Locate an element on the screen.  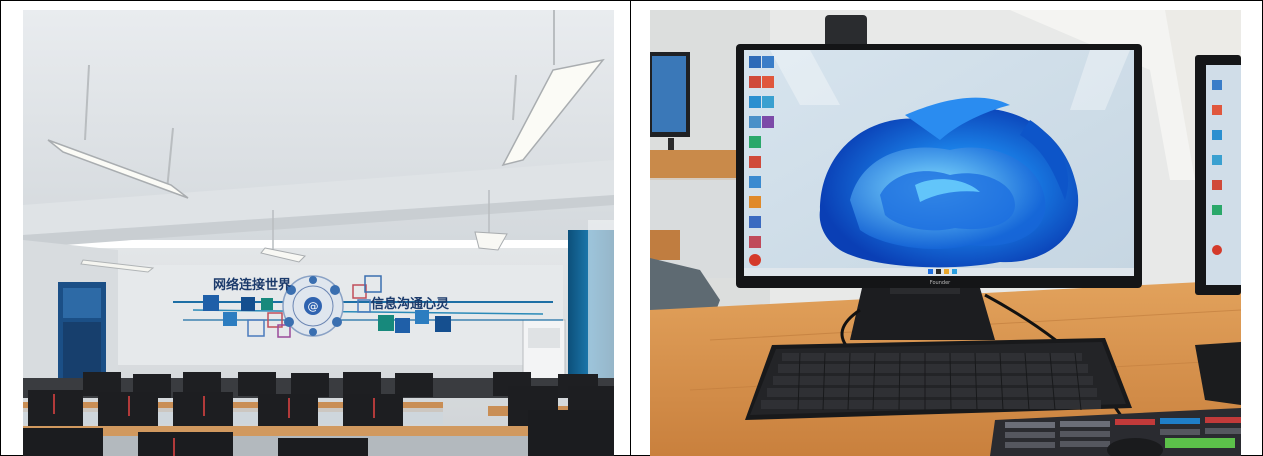
panel-divider is located at coordinates (630, 228).